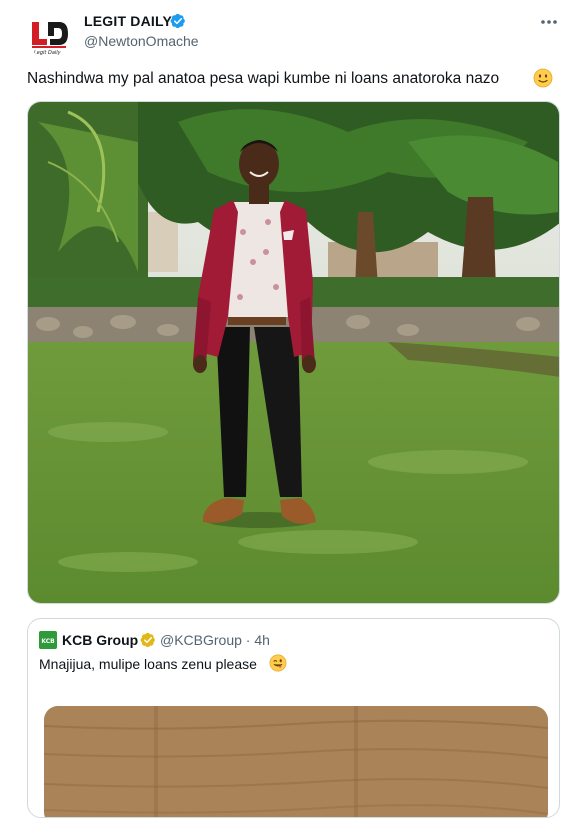  I want to click on quoted-media-image, so click(296, 761).